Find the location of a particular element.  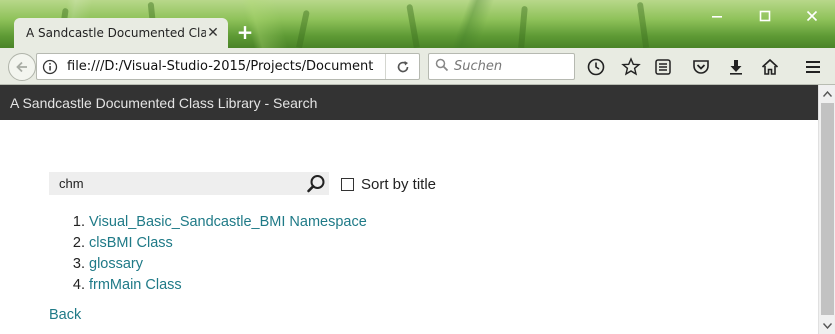

maximize-icon is located at coordinates (765, 16).